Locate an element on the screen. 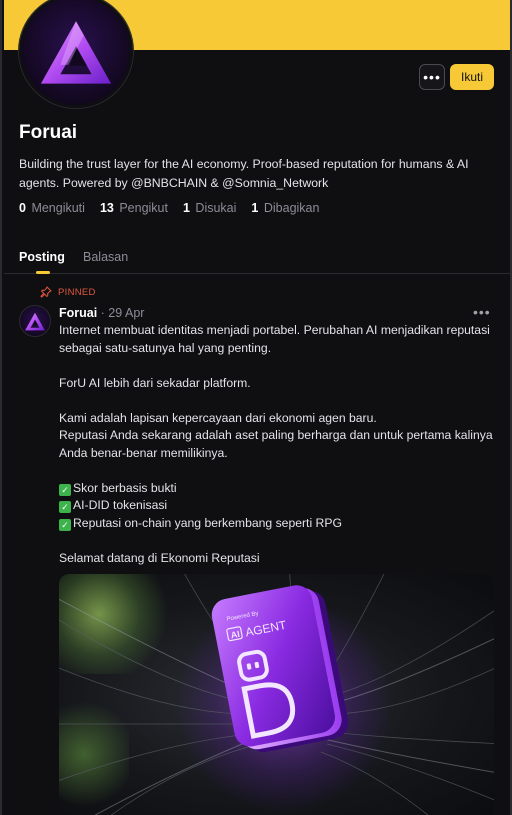  tab-replies: Balasan is located at coordinates (105, 257).